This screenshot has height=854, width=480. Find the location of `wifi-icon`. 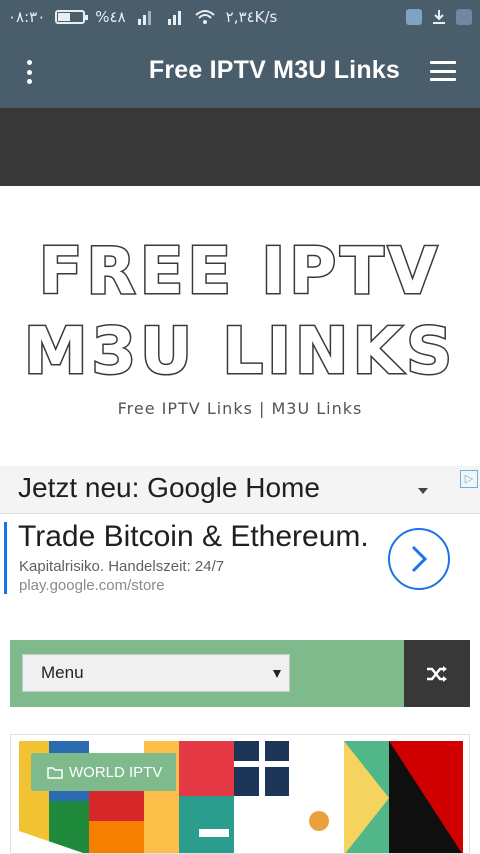

wifi-icon is located at coordinates (205, 17).